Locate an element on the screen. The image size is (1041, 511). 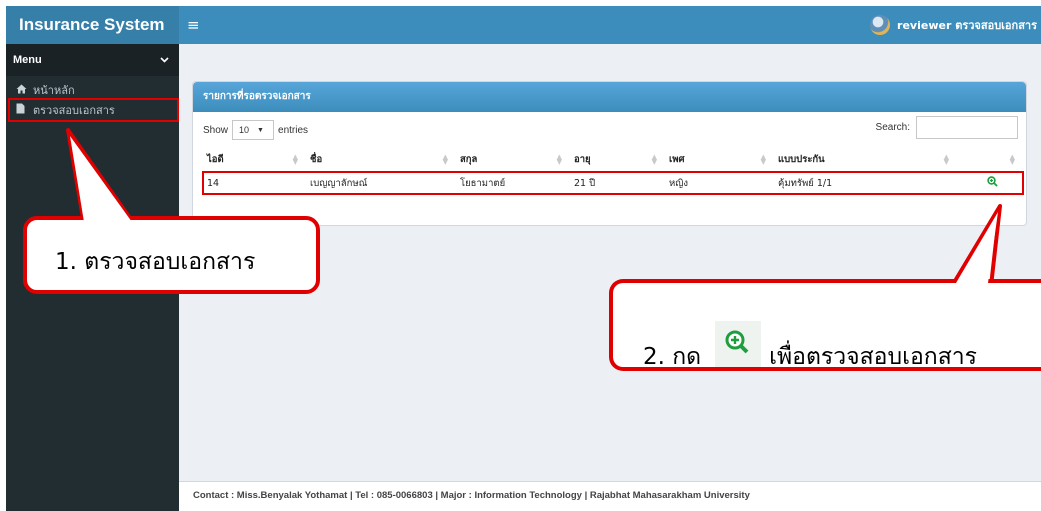
column-header-id: ไอดี ▲ ▼ is located at coordinates (254, 160).